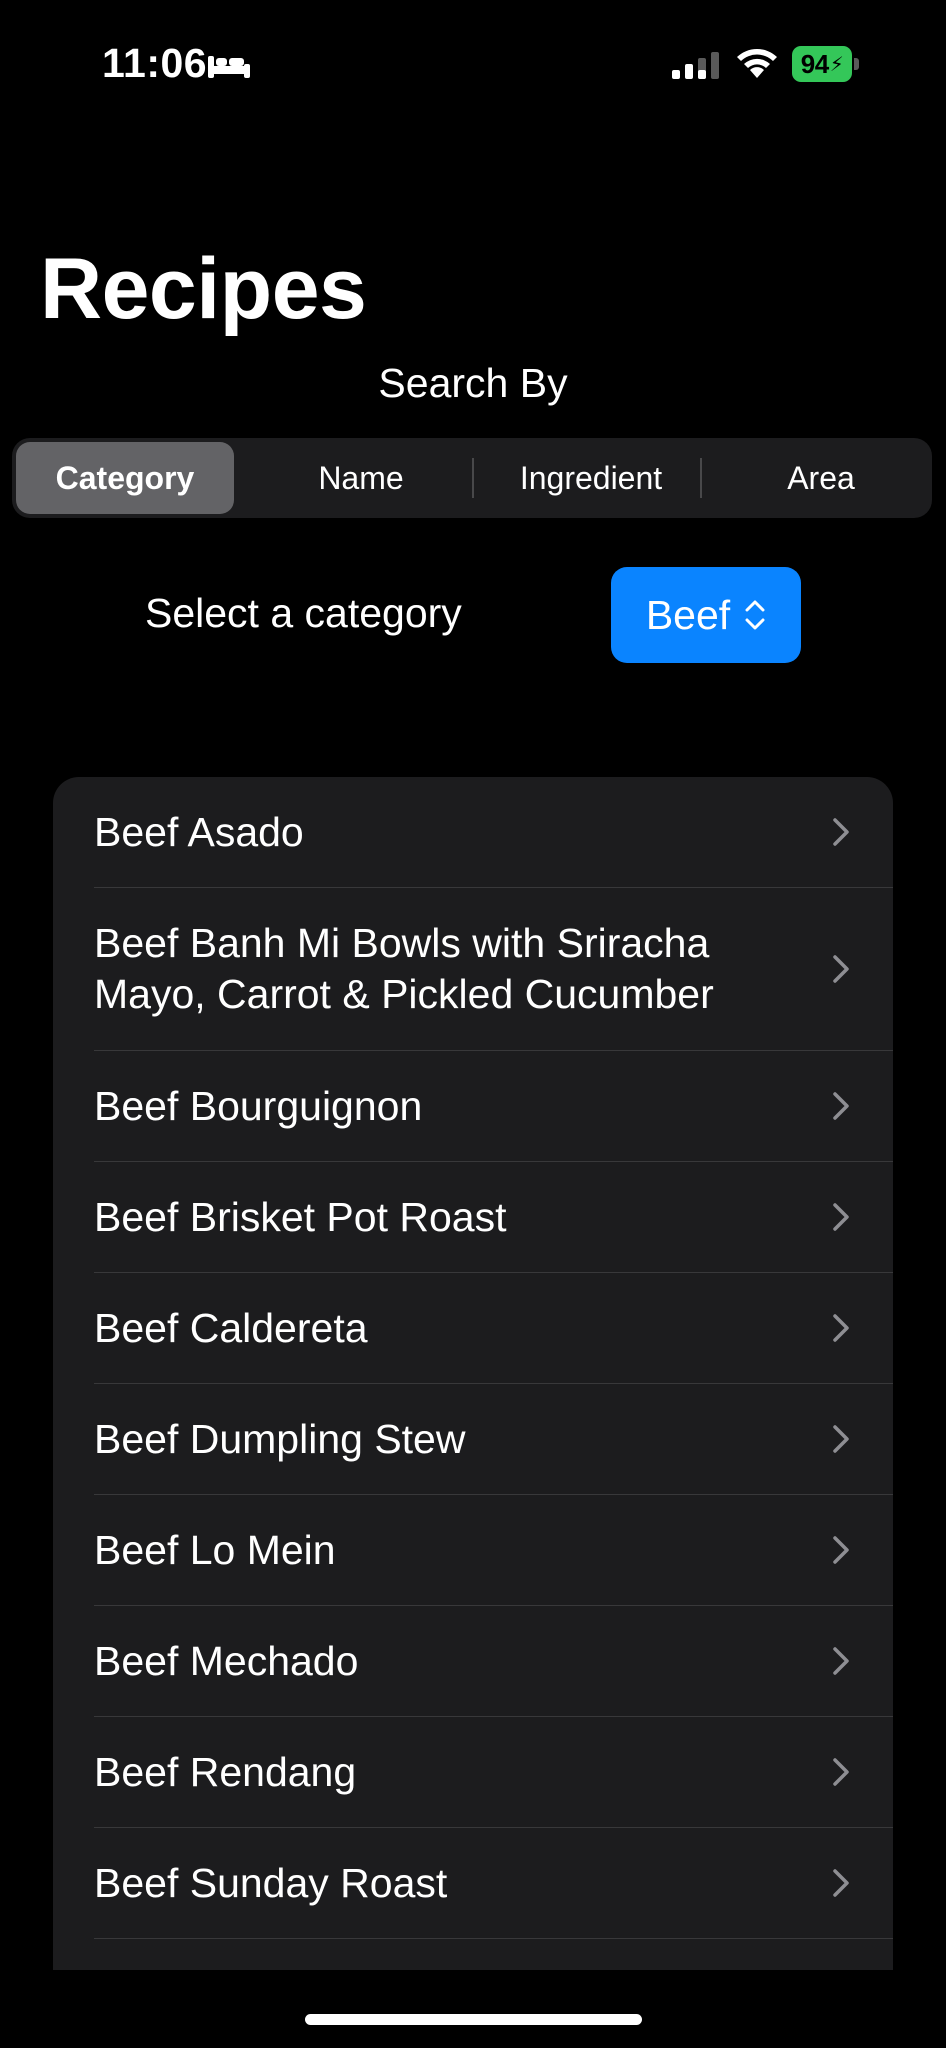 The width and height of the screenshot is (946, 2048). What do you see at coordinates (473, 1106) in the screenshot?
I see `recipe-row: Beef Bourguignon` at bounding box center [473, 1106].